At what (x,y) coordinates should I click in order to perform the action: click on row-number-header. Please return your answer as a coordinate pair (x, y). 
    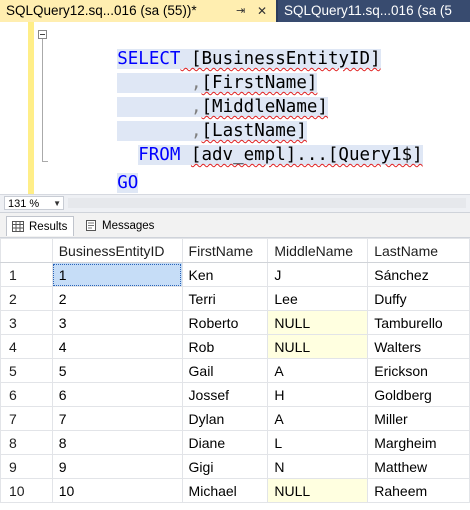
    Looking at the image, I should click on (26, 250).